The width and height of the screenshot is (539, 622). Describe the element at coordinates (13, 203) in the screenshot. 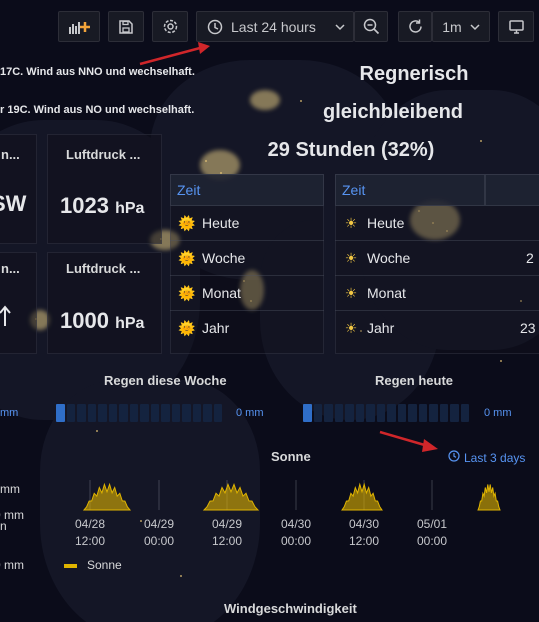

I see `wind-direction-value: SW` at that location.